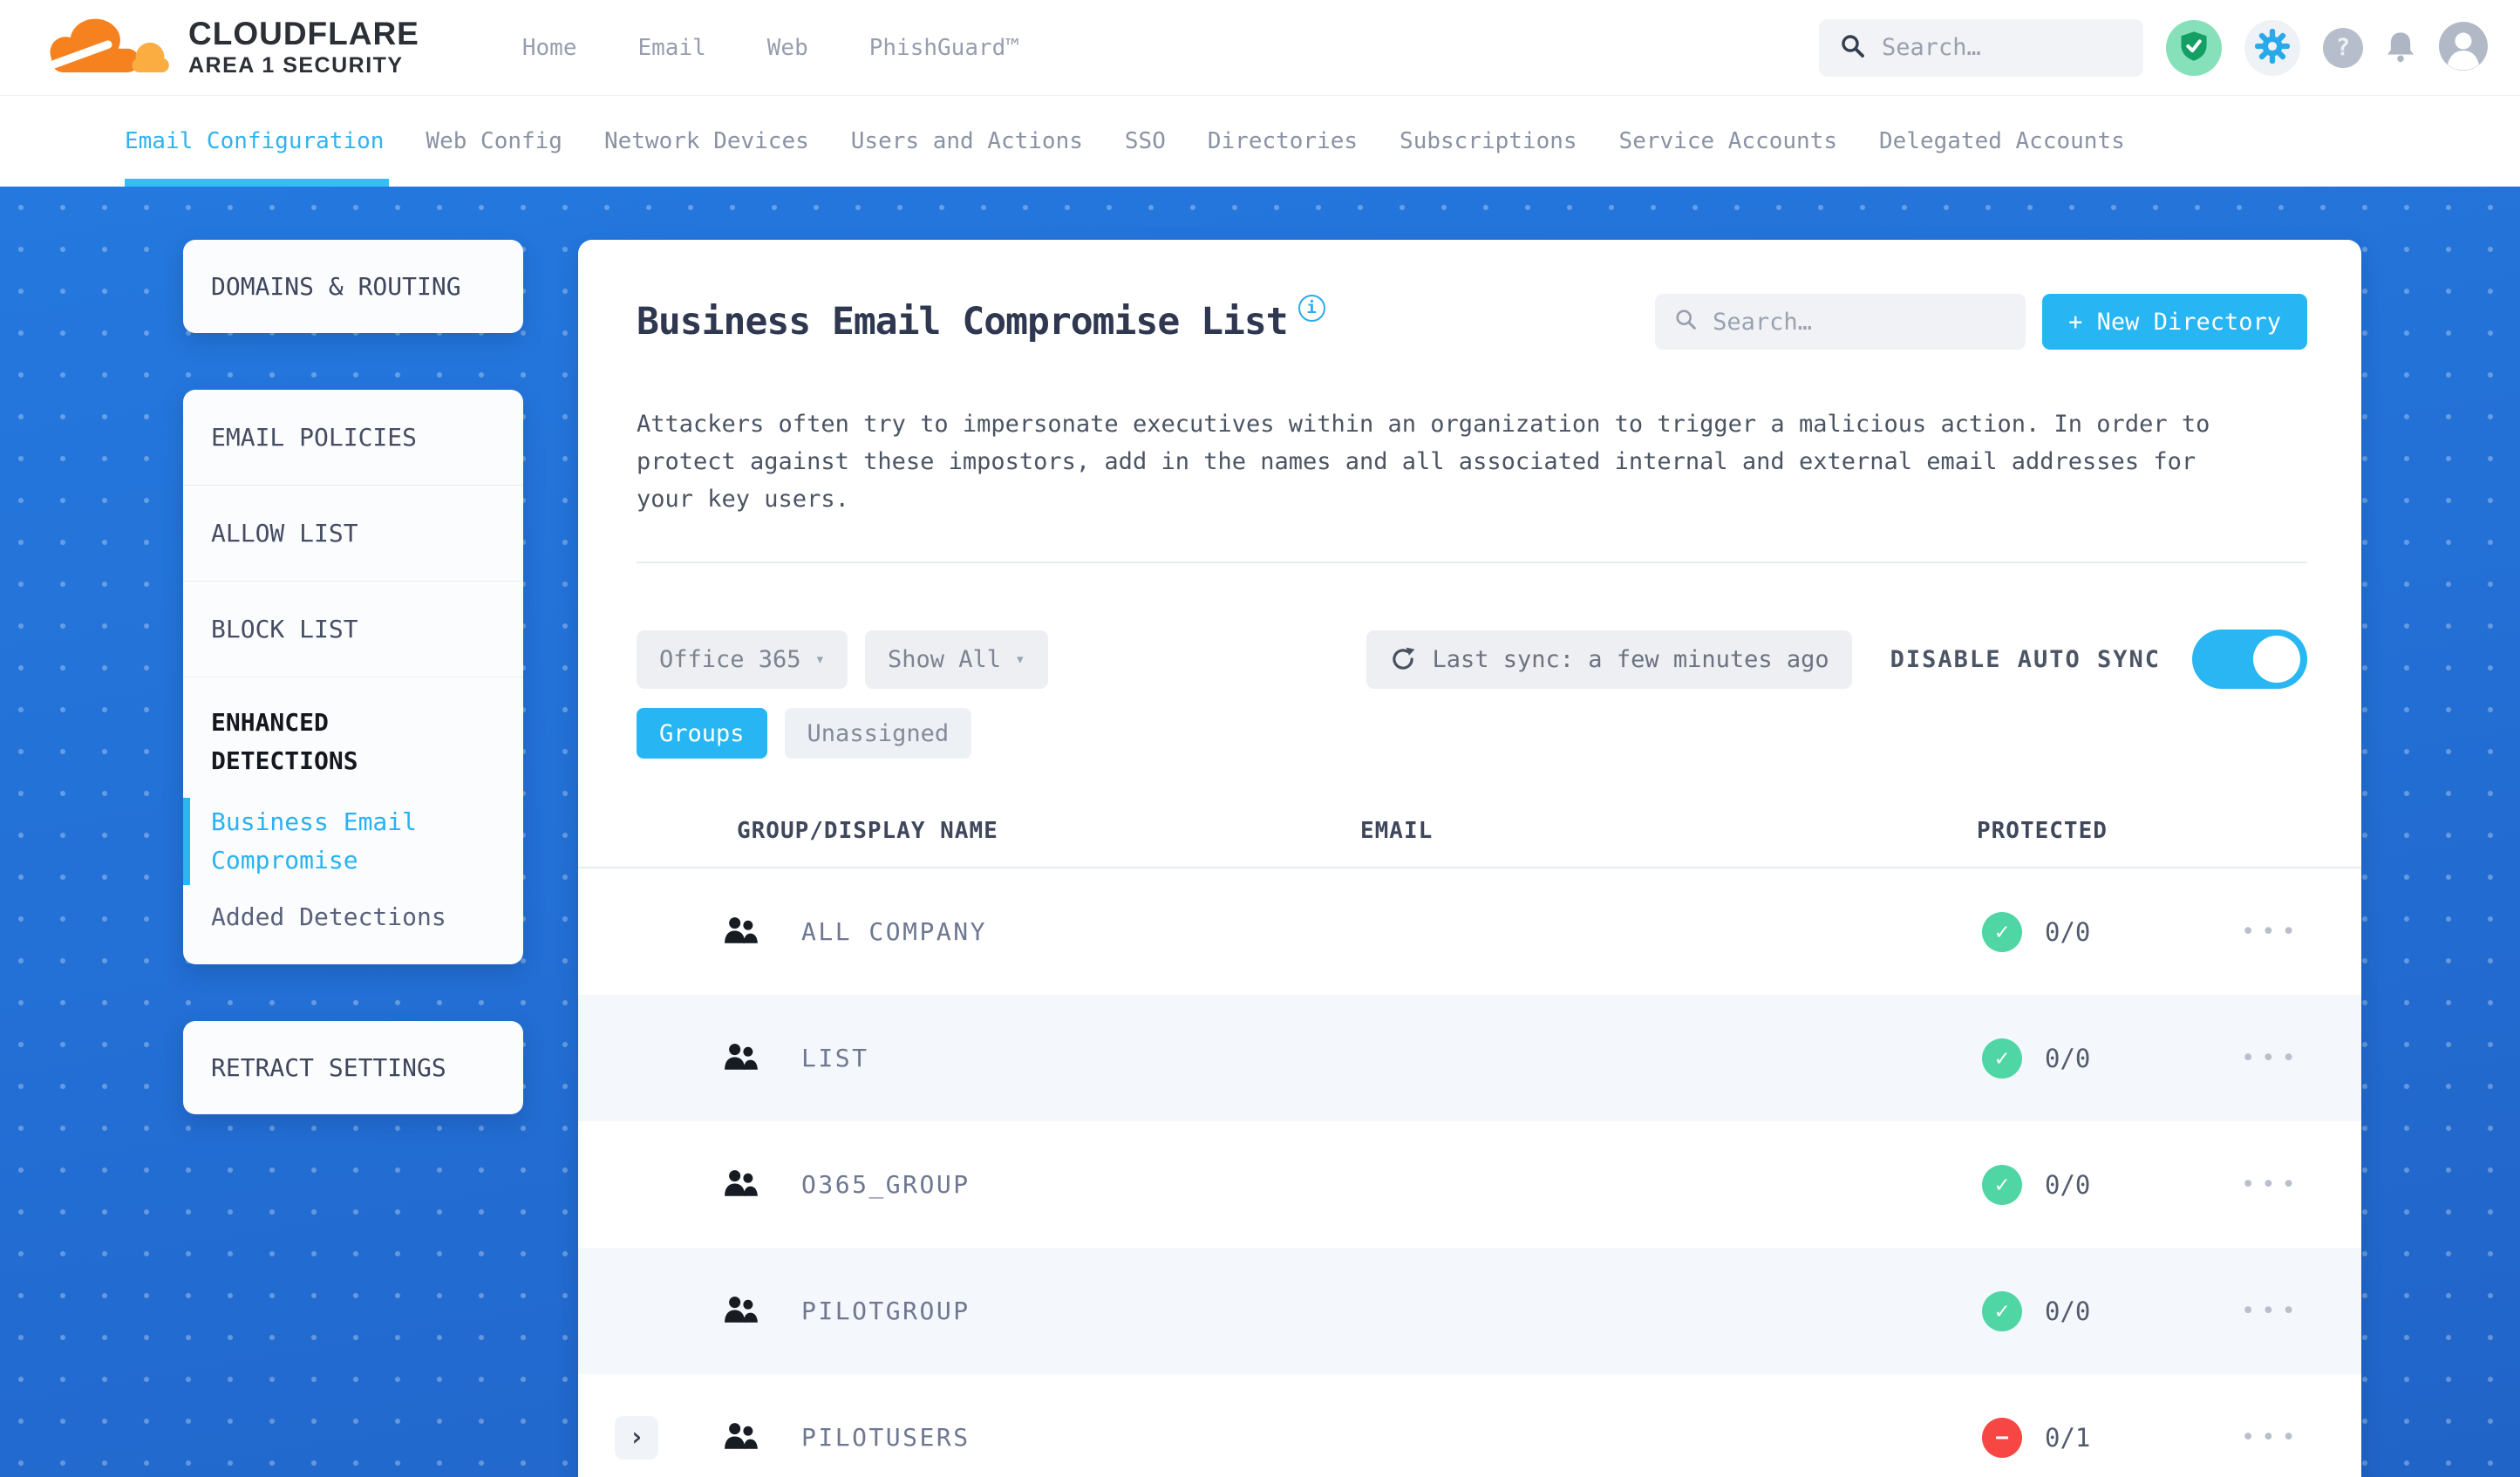  What do you see at coordinates (2276, 660) in the screenshot?
I see `toggle-knob` at bounding box center [2276, 660].